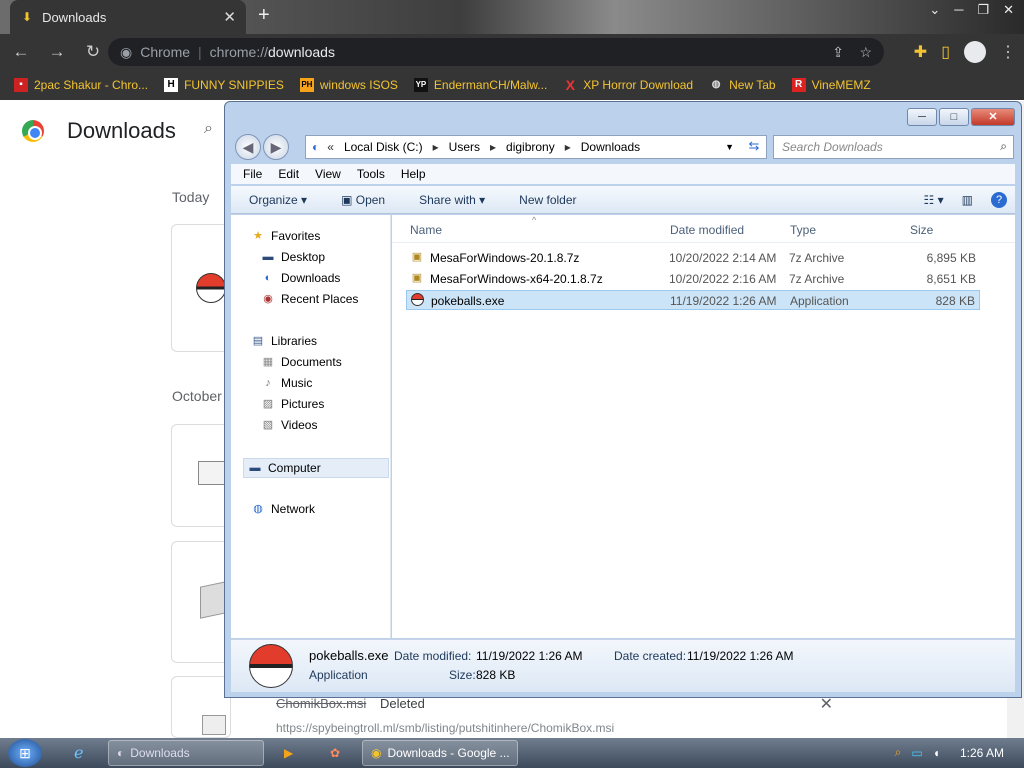 Image resolution: width=1024 pixels, height=768 pixels. What do you see at coordinates (547, 200) in the screenshot?
I see `new-folder-button: New folder` at bounding box center [547, 200].